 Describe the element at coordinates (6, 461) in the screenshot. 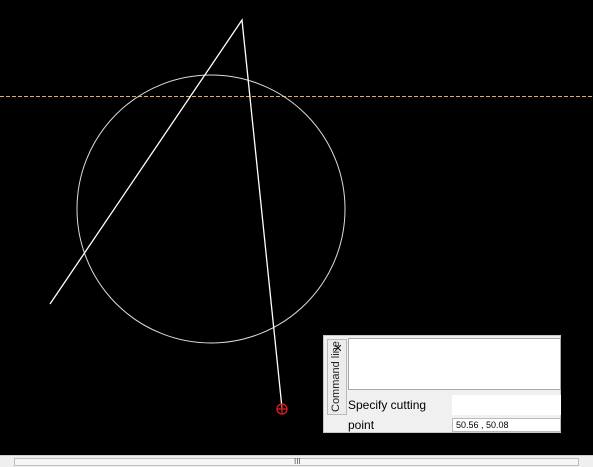

I see `scroll-left-button` at that location.